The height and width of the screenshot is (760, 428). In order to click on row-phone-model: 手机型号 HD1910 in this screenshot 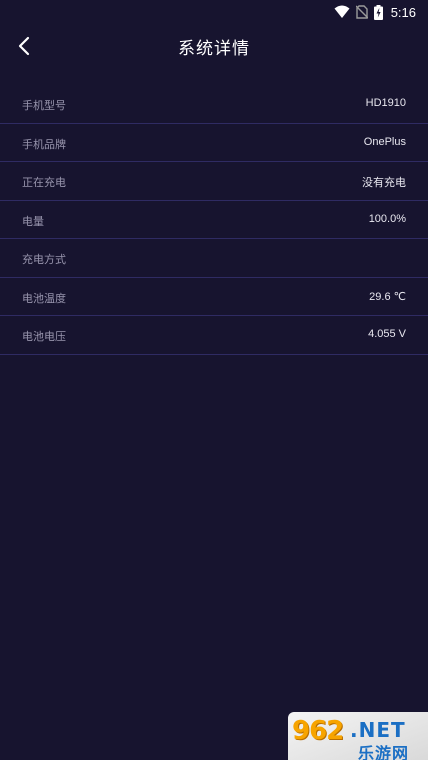, I will do `click(214, 104)`.